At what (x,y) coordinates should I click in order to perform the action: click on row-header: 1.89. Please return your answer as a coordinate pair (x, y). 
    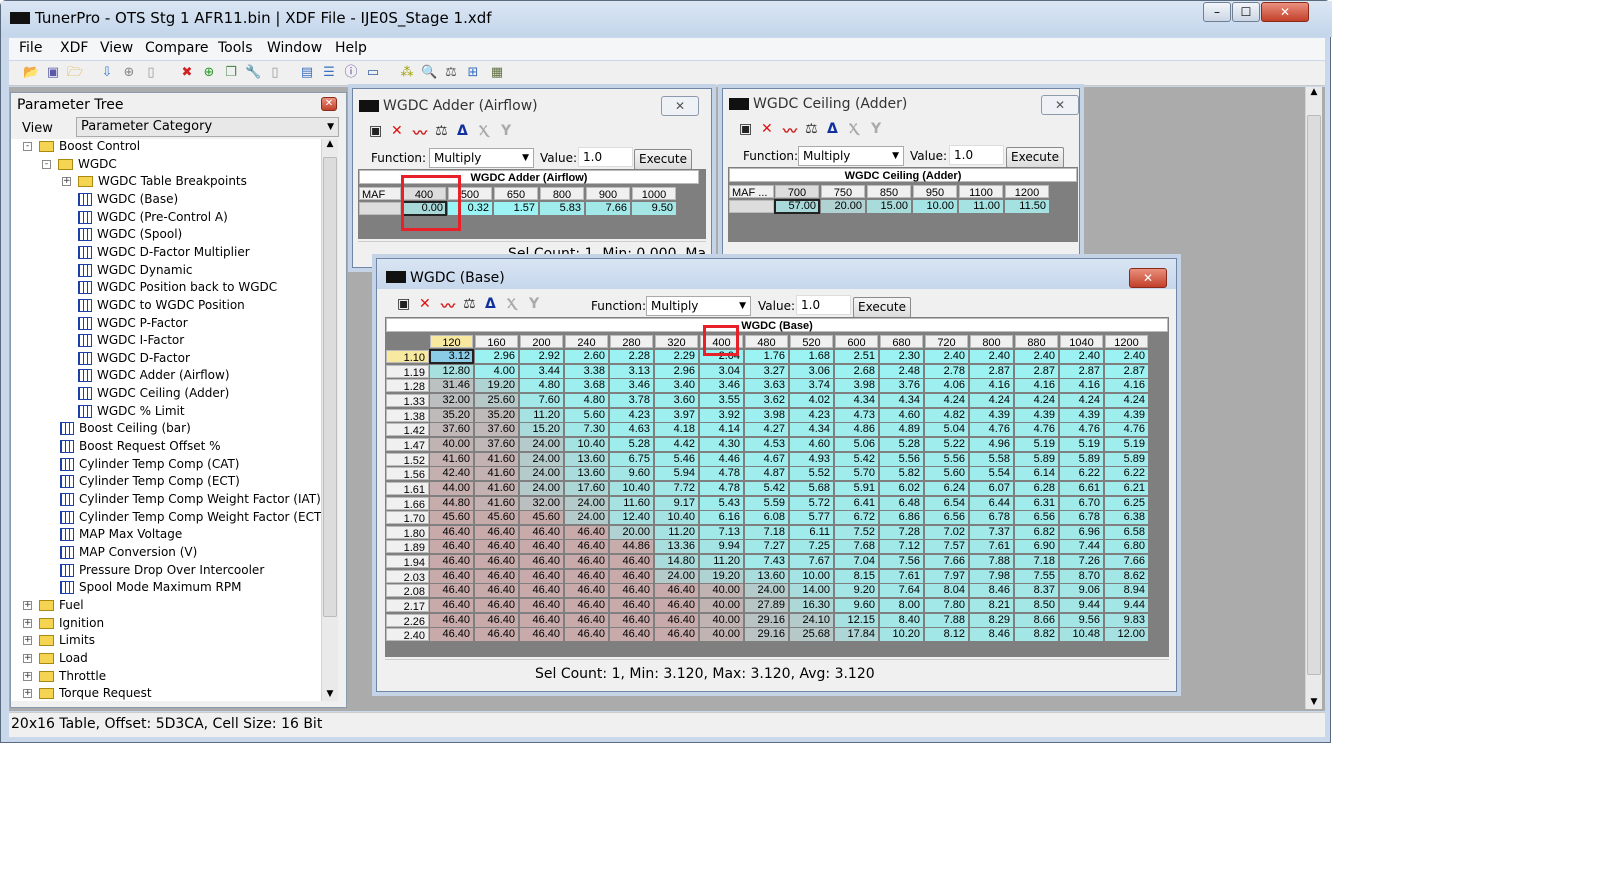
    Looking at the image, I should click on (407, 547).